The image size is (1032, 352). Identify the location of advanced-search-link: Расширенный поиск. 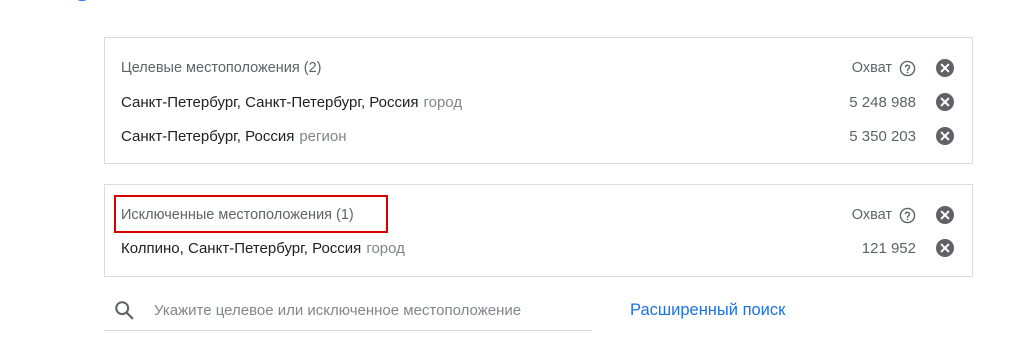
(707, 310).